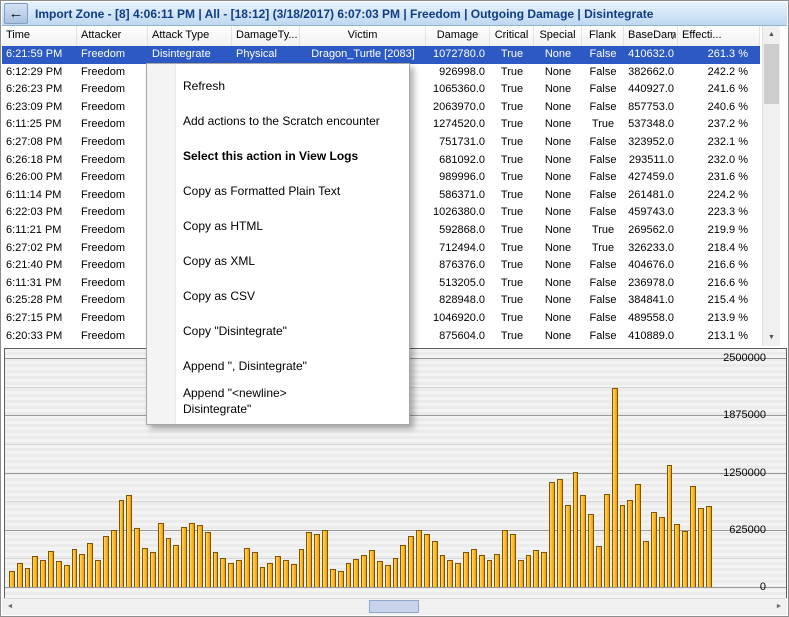 This screenshot has height=617, width=789. What do you see at coordinates (458, 143) in the screenshot?
I see `cell-damage: 751731.0` at bounding box center [458, 143].